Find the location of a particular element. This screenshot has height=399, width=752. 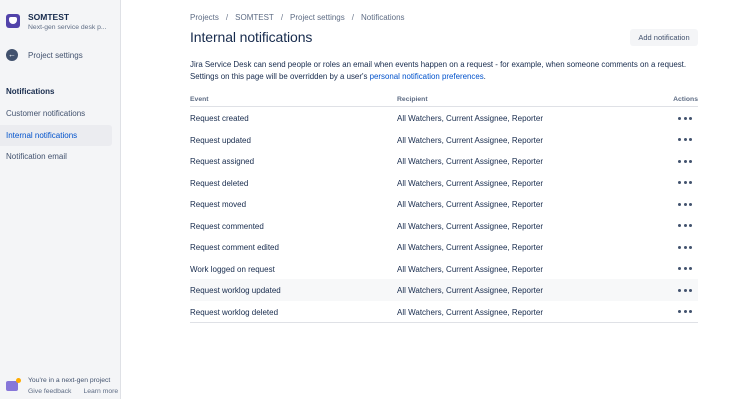

event-cell: Request created is located at coordinates (219, 118).